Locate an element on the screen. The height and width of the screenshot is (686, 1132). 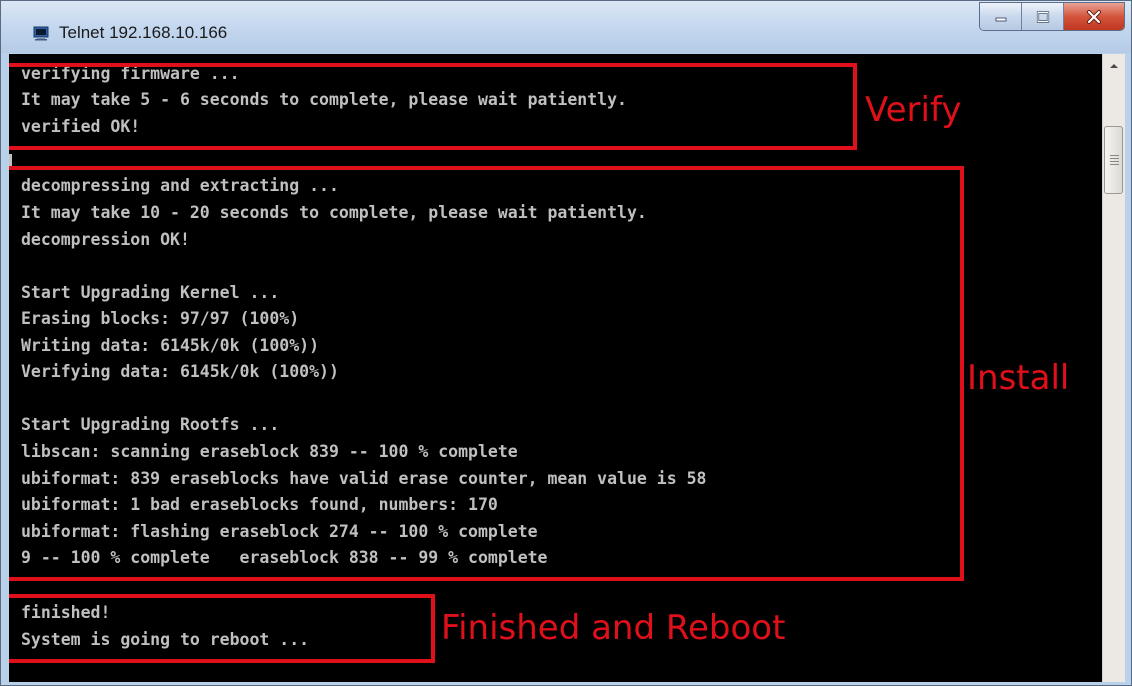
window-controls is located at coordinates (1052, 16).